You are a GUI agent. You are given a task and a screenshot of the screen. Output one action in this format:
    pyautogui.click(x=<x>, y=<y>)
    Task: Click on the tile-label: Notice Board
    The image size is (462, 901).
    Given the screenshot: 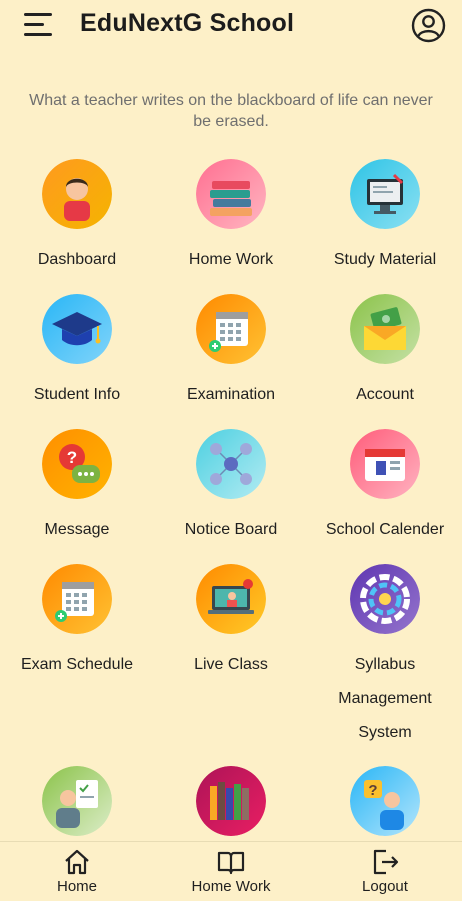 What is the action you would take?
    pyautogui.click(x=231, y=529)
    